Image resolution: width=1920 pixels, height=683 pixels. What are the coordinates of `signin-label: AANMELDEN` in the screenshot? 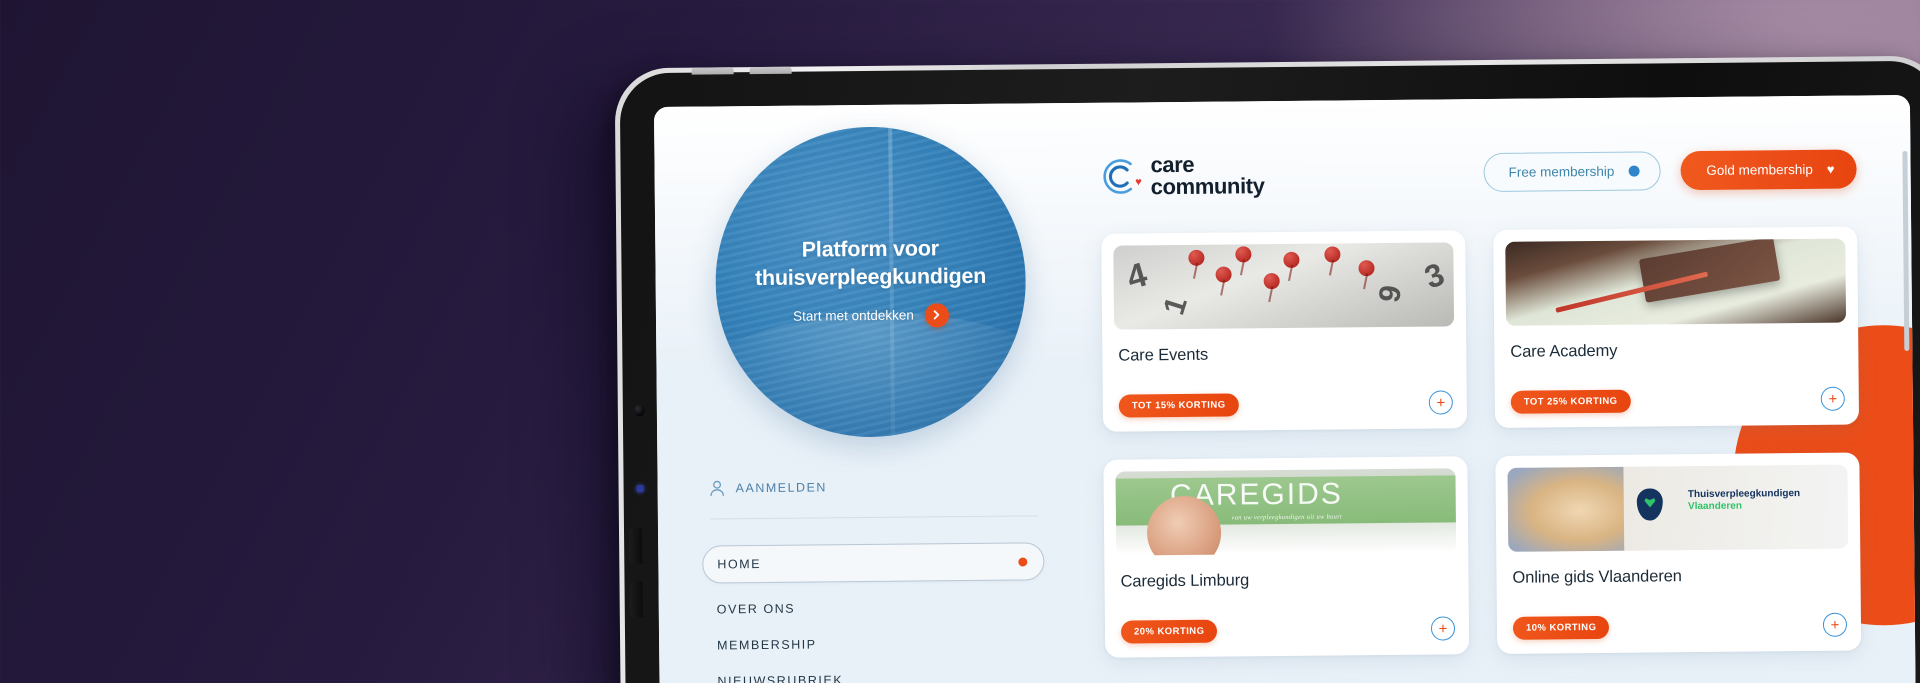 It's located at (781, 488).